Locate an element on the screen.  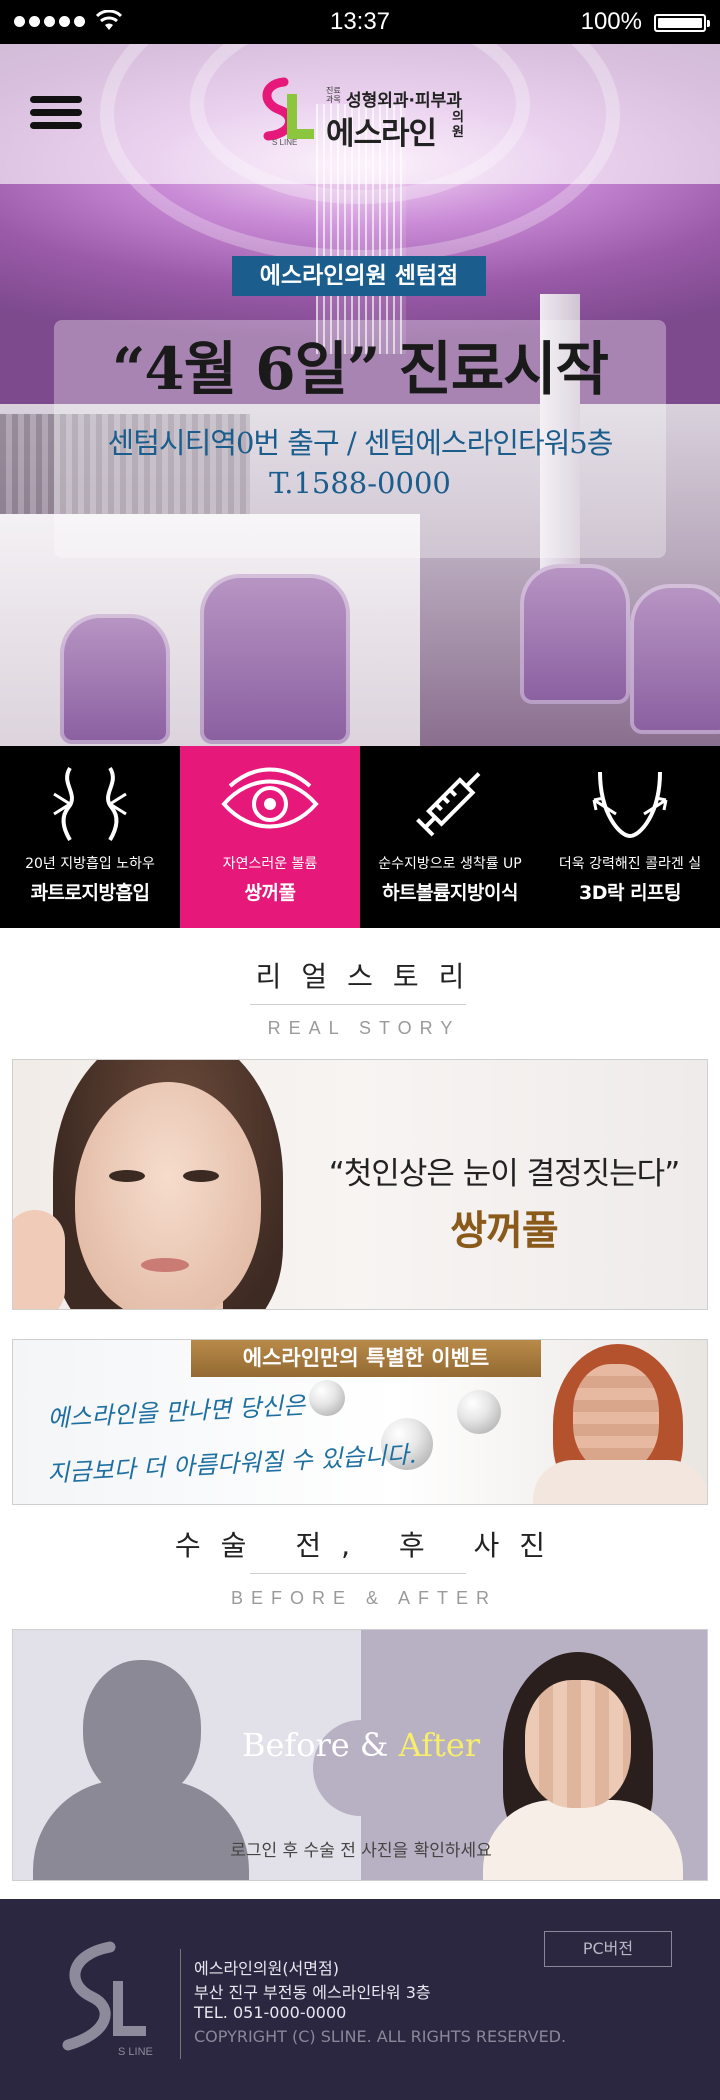
banner-quote: “첫인상은 눈이 결정짓는다” is located at coordinates (504, 1174).